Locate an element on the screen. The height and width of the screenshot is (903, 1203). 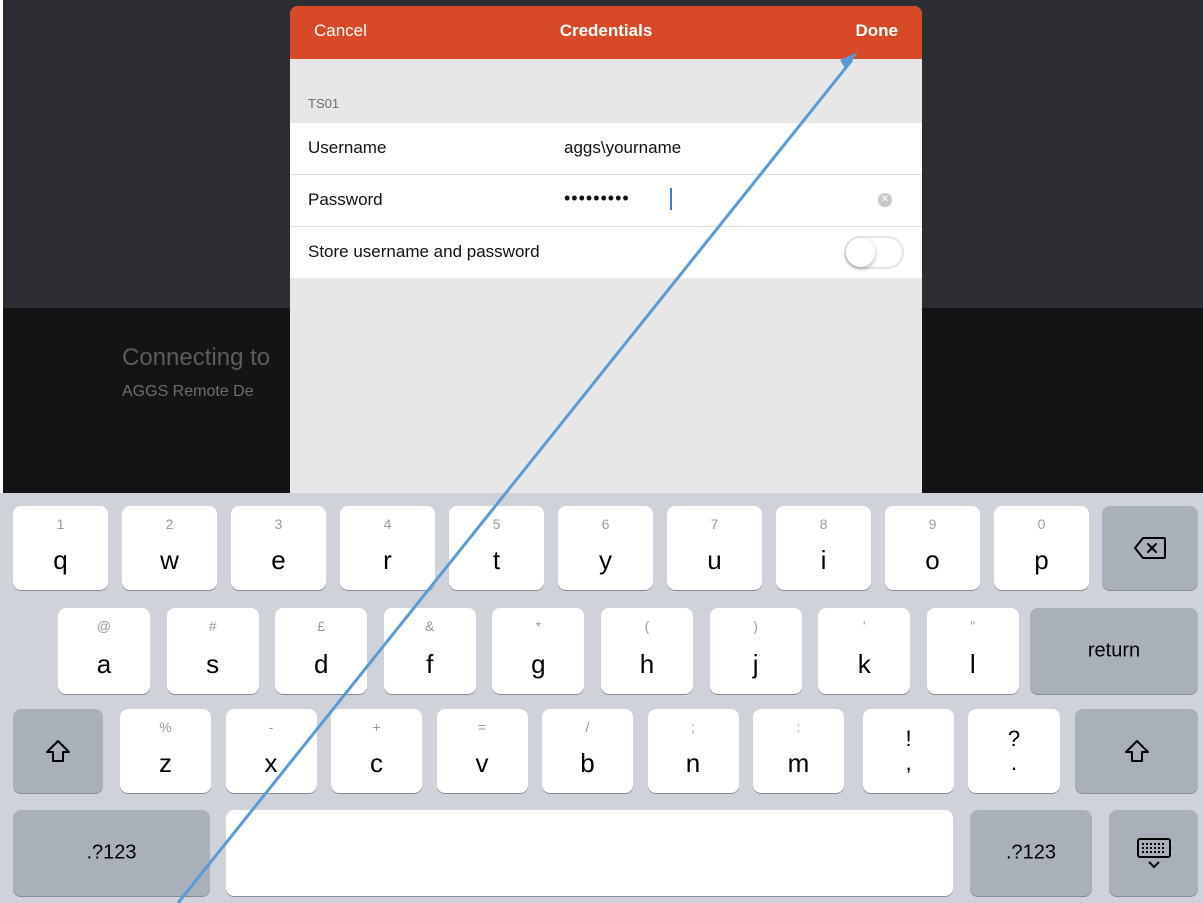
password-row: Password ••••••••• ✕ is located at coordinates (606, 201).